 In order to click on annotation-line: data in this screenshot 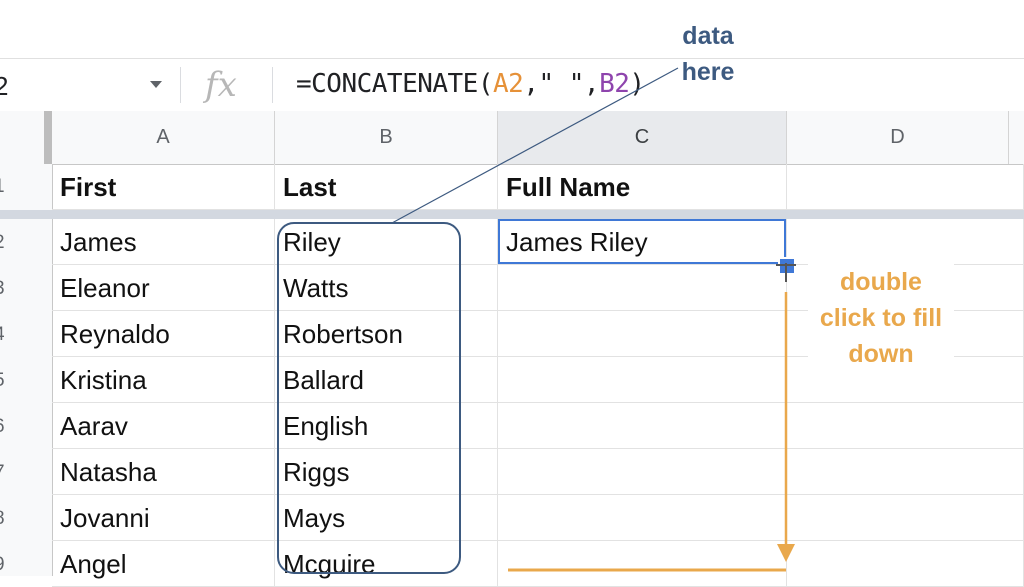, I will do `click(708, 36)`.